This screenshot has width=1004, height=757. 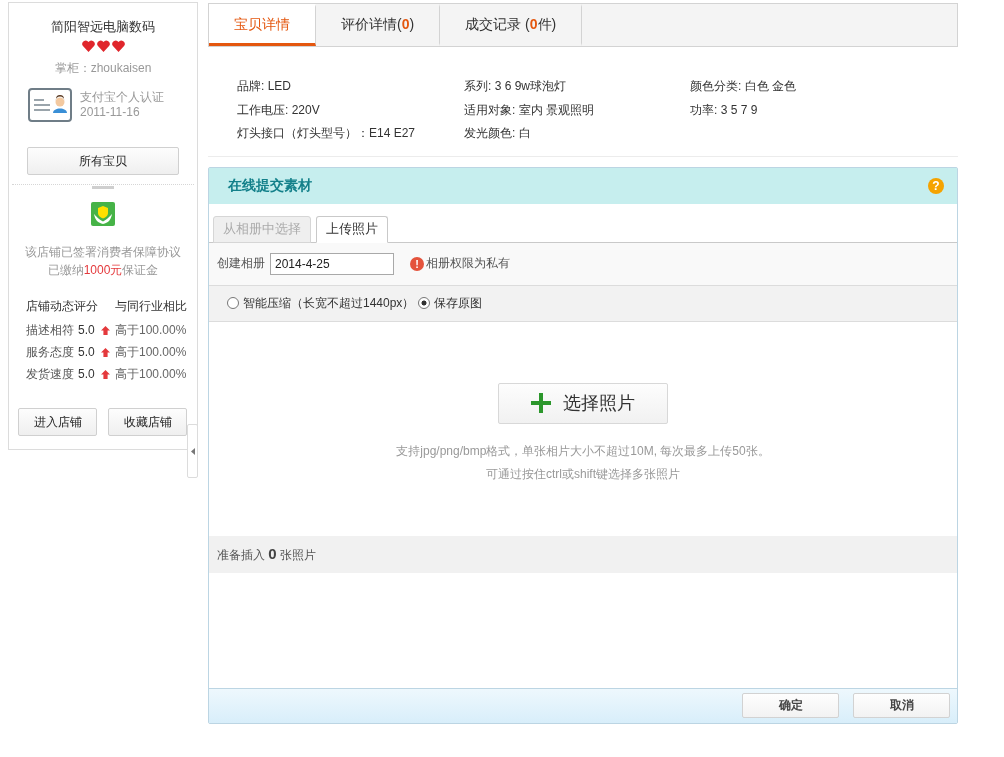 What do you see at coordinates (241, 263) in the screenshot?
I see `album-label: 创建相册` at bounding box center [241, 263].